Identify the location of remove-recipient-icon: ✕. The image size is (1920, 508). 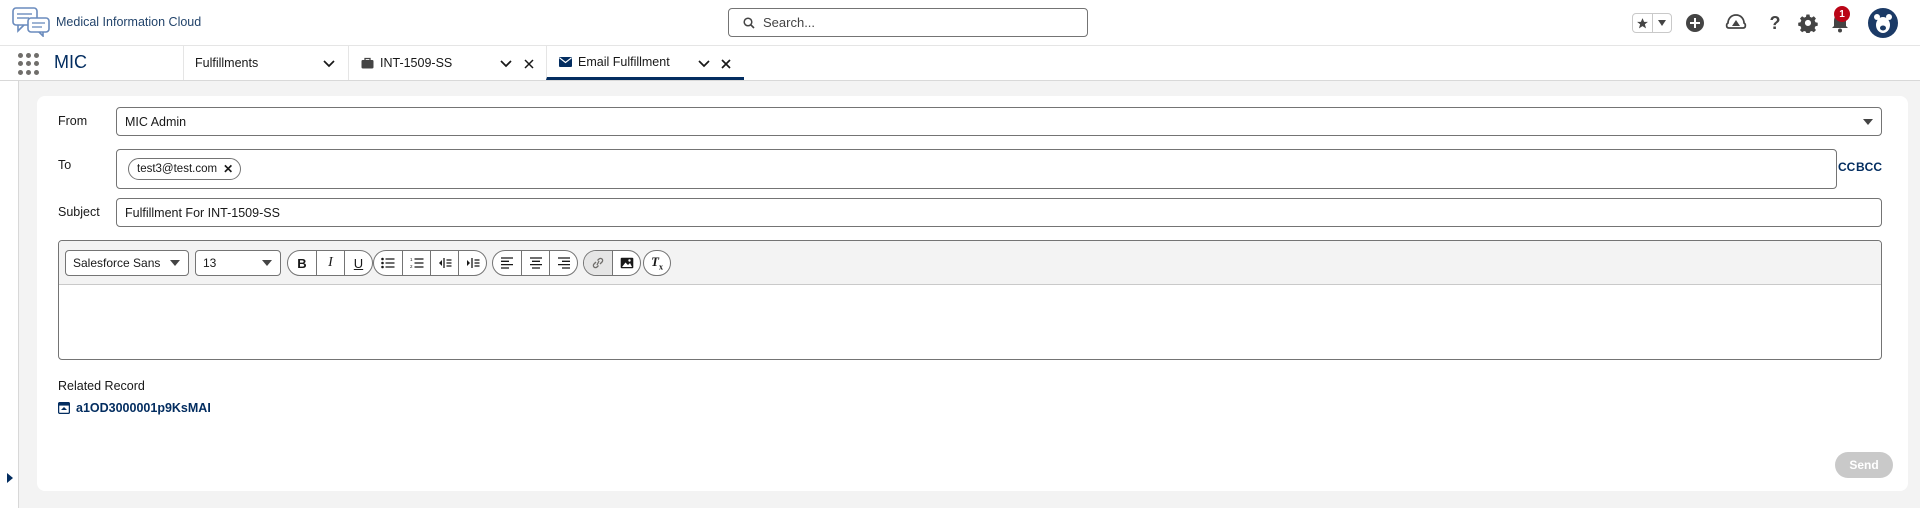
(228, 169).